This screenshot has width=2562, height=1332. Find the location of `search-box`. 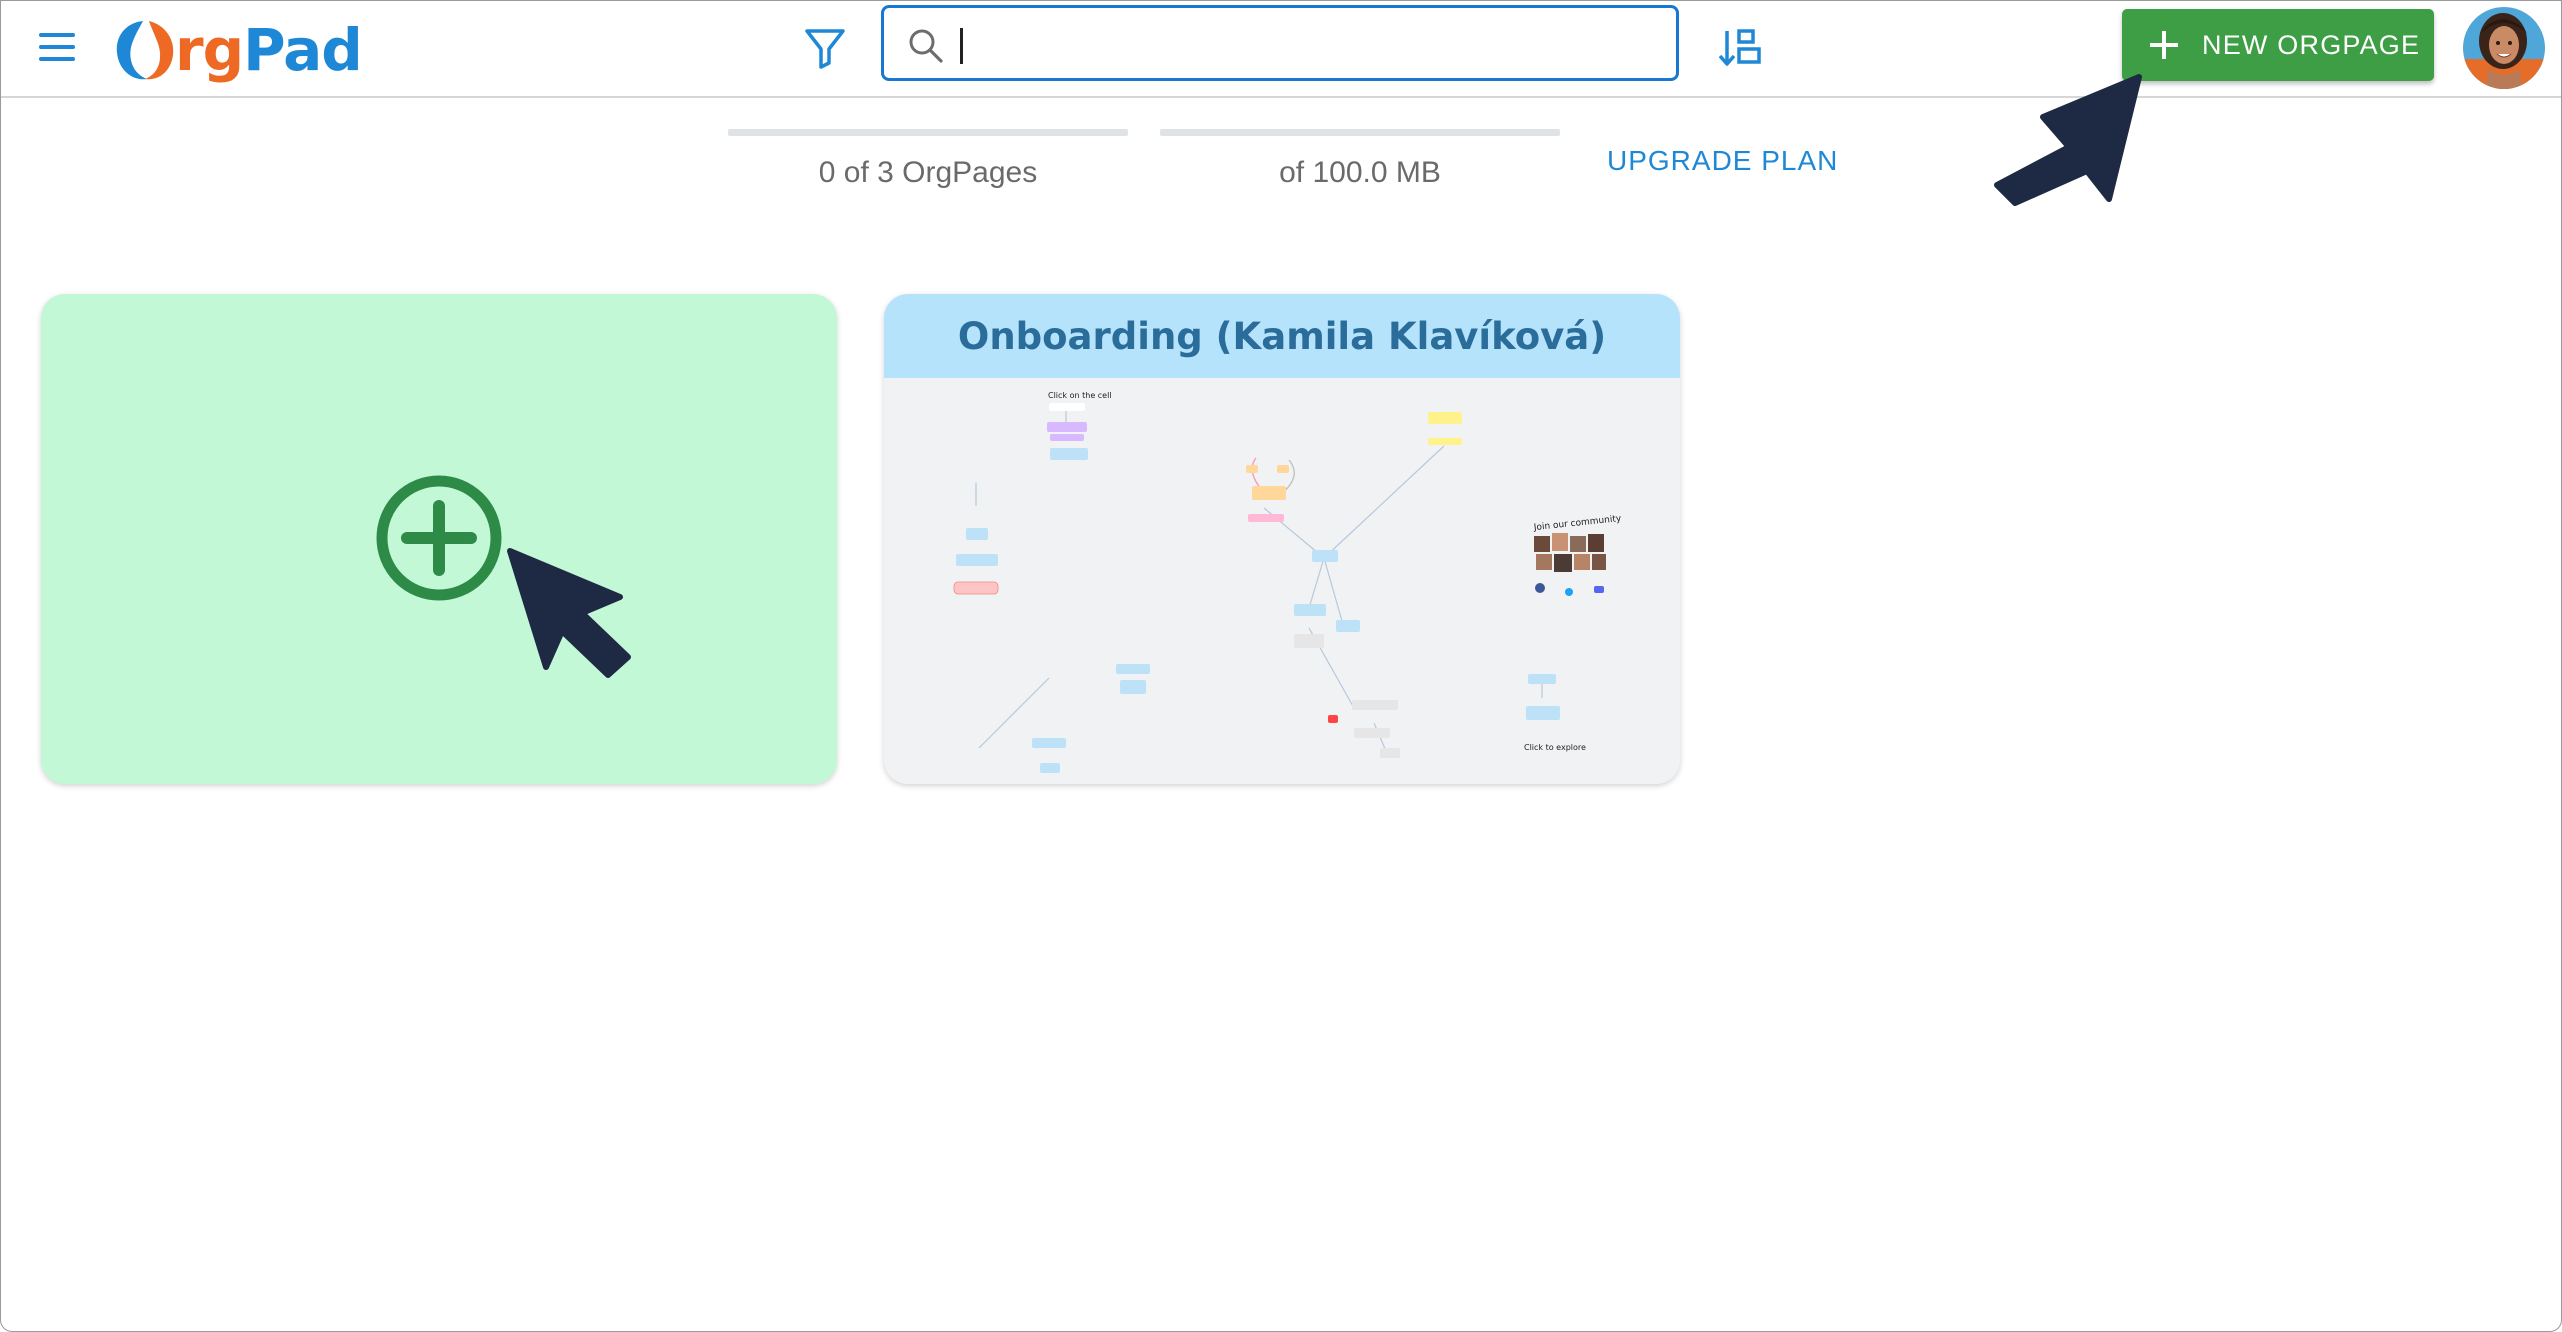

search-box is located at coordinates (1280, 43).